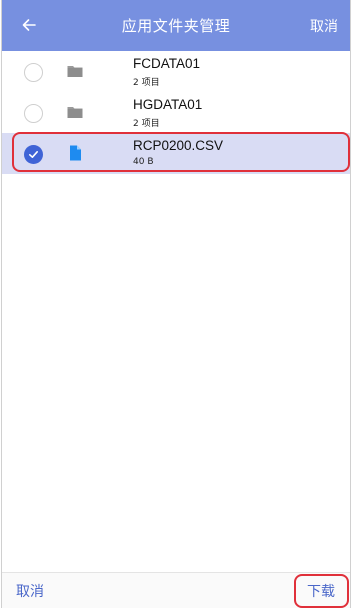 The image size is (352, 608). I want to click on top-bar: 应用文件夹管理 取消, so click(176, 25).